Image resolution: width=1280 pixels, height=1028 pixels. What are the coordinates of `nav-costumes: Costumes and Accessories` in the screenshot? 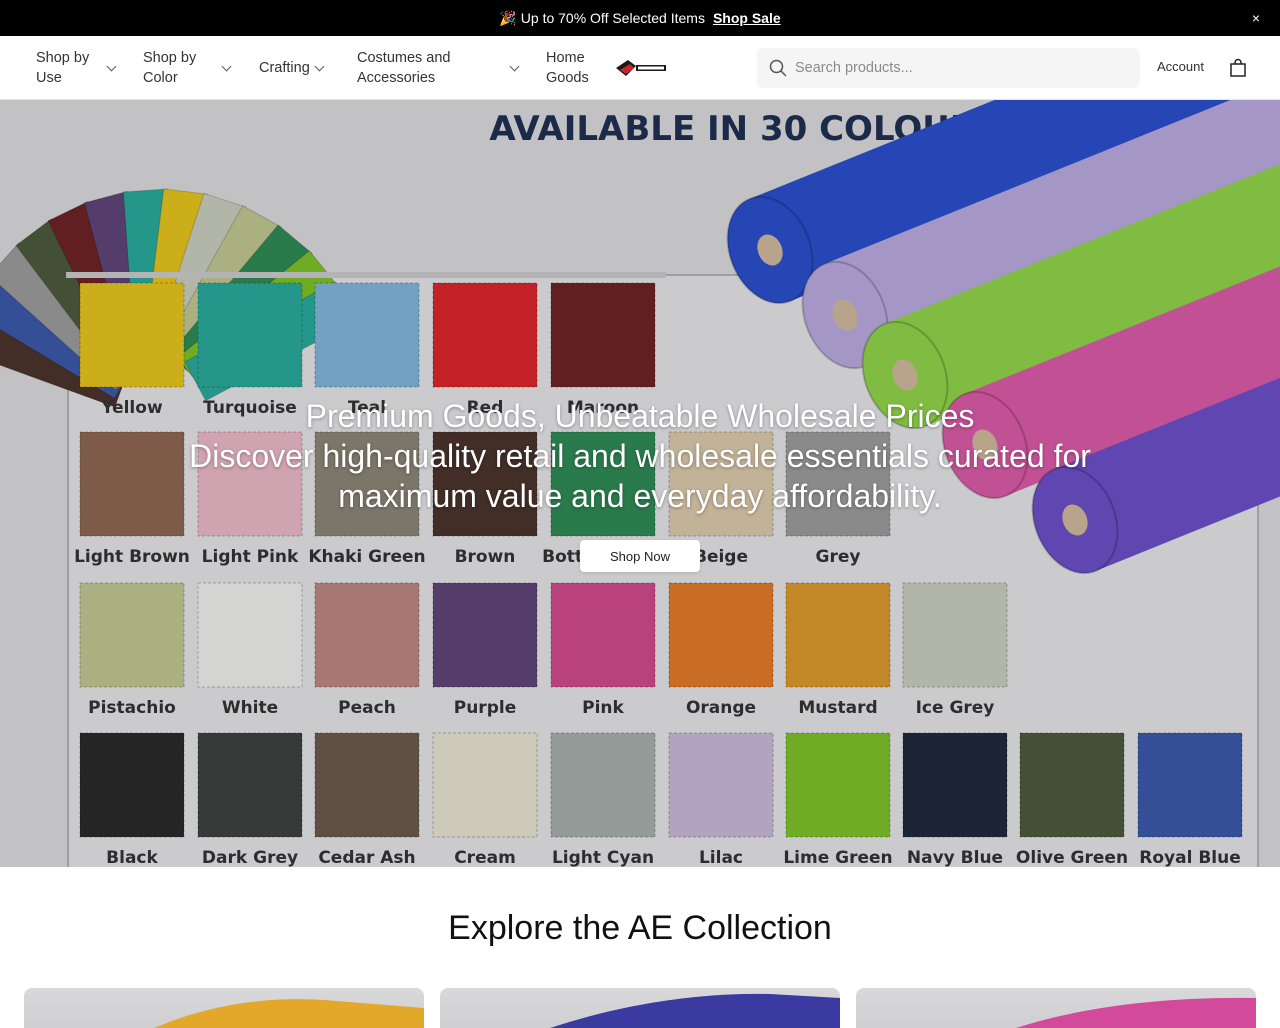 It's located at (438, 68).